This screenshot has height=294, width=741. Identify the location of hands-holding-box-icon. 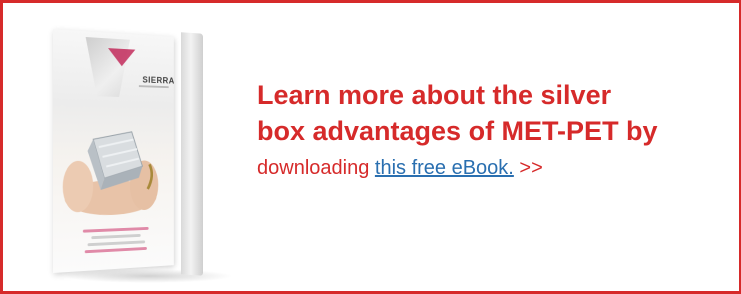
(110, 169).